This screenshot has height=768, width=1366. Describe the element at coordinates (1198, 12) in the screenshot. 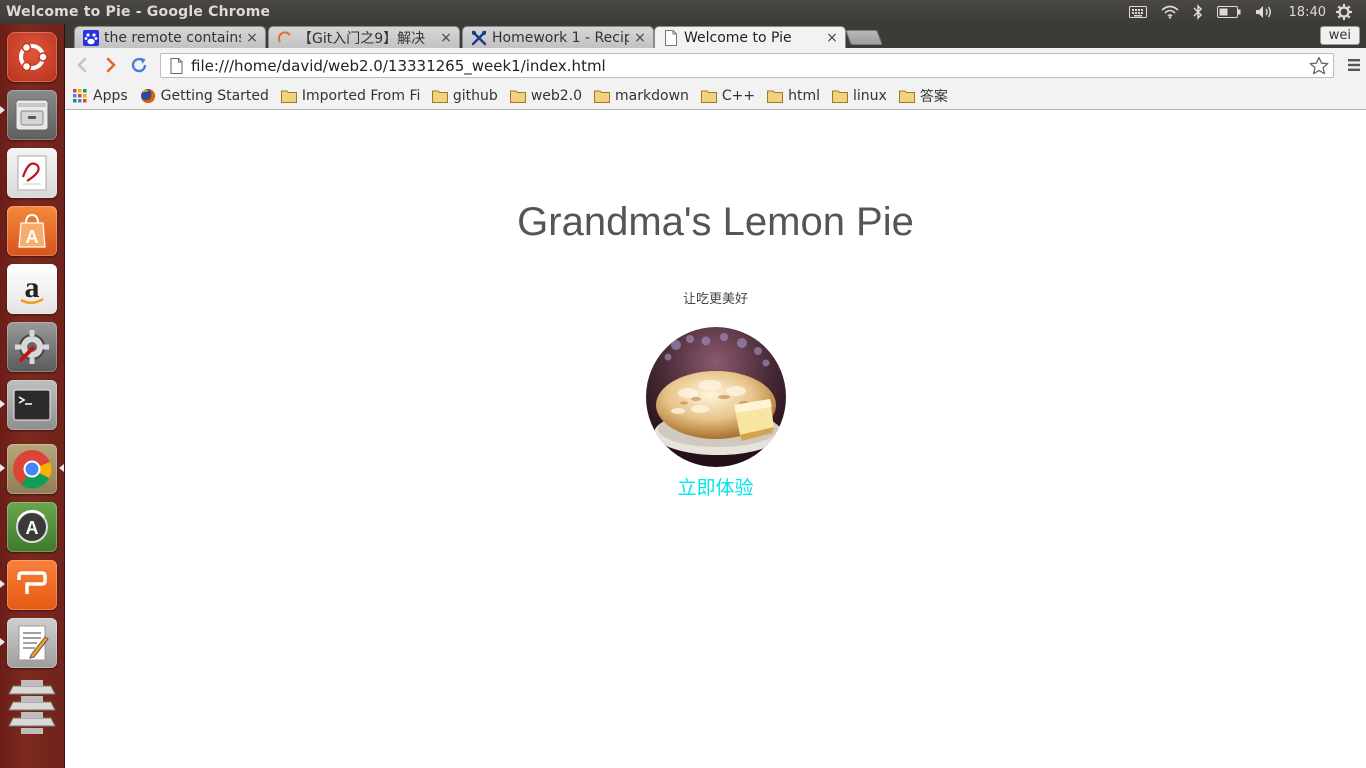

I see `bluetooth-icon` at that location.